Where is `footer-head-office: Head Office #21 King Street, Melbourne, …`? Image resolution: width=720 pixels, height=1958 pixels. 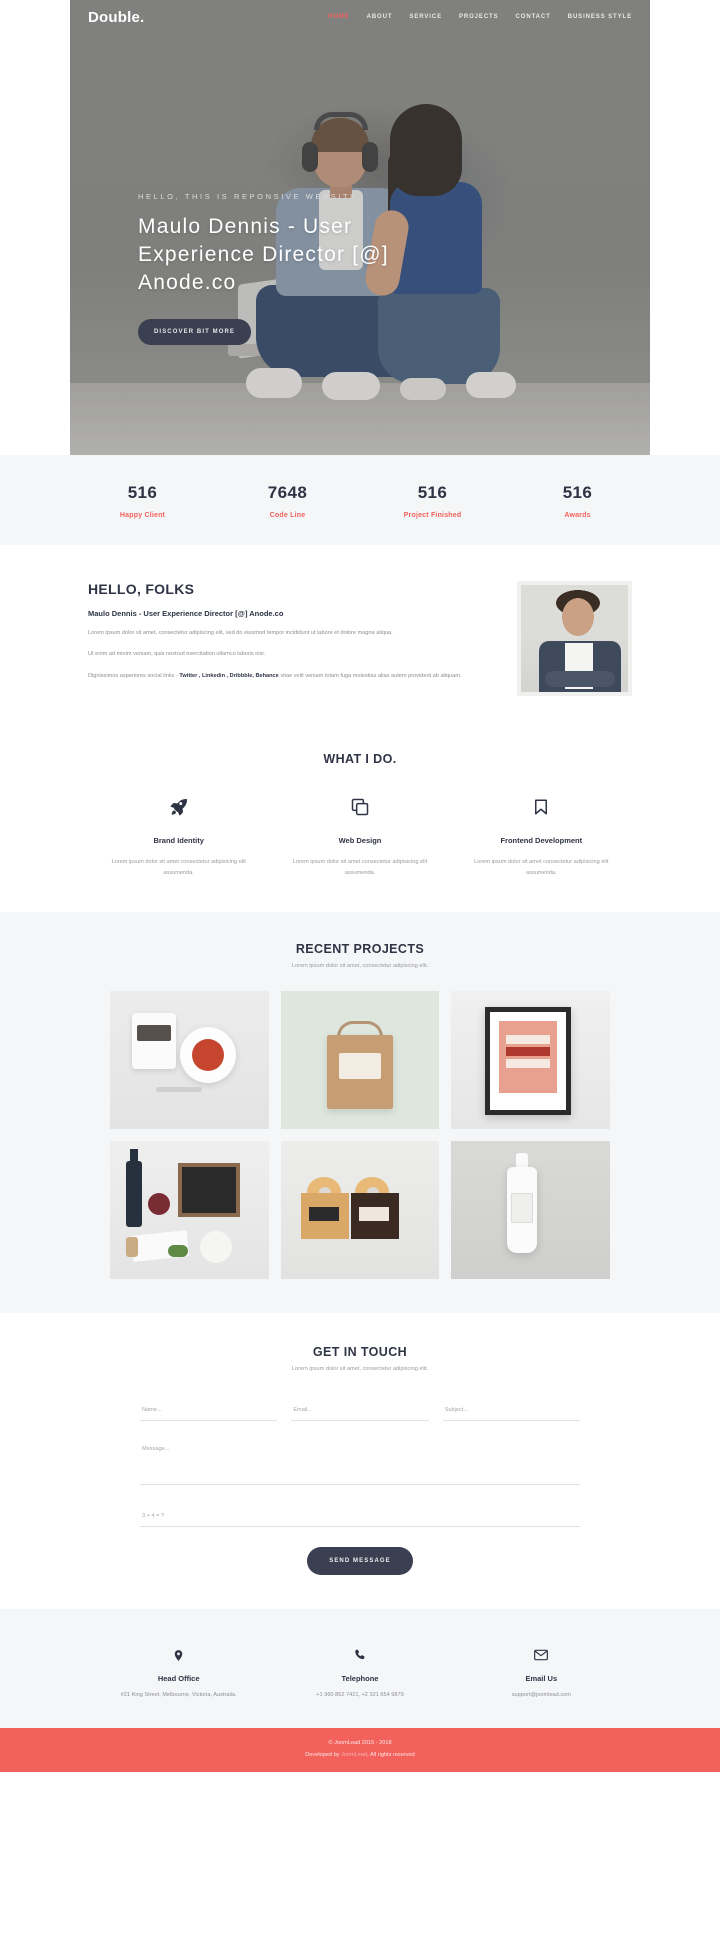
footer-head-office: Head Office #21 King Street, Melbourne, … is located at coordinates (178, 1671).